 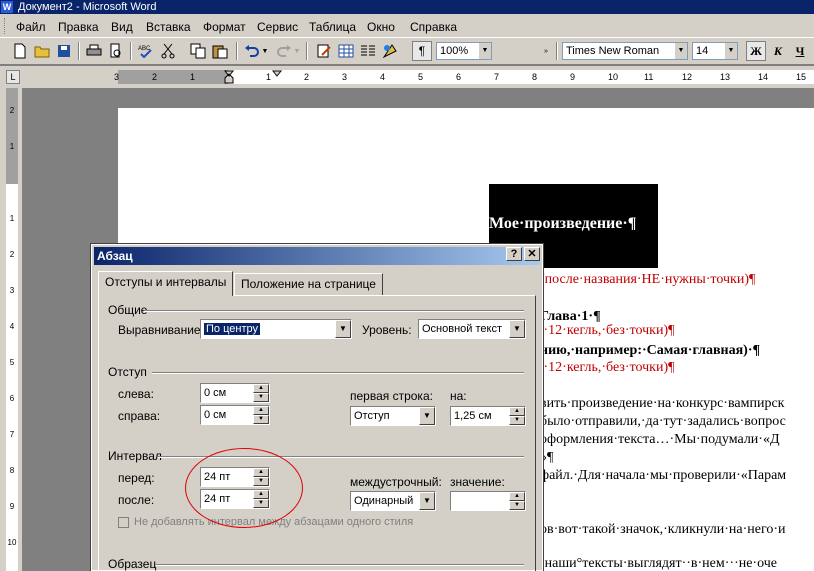 What do you see at coordinates (122, 27) in the screenshot?
I see `menu-view: Вид` at bounding box center [122, 27].